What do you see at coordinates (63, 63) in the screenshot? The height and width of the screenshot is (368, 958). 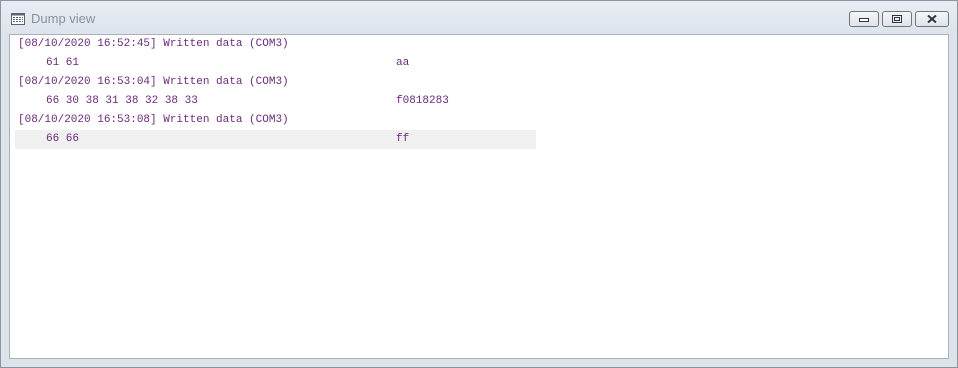 I see `hex-bytes: 61 61` at bounding box center [63, 63].